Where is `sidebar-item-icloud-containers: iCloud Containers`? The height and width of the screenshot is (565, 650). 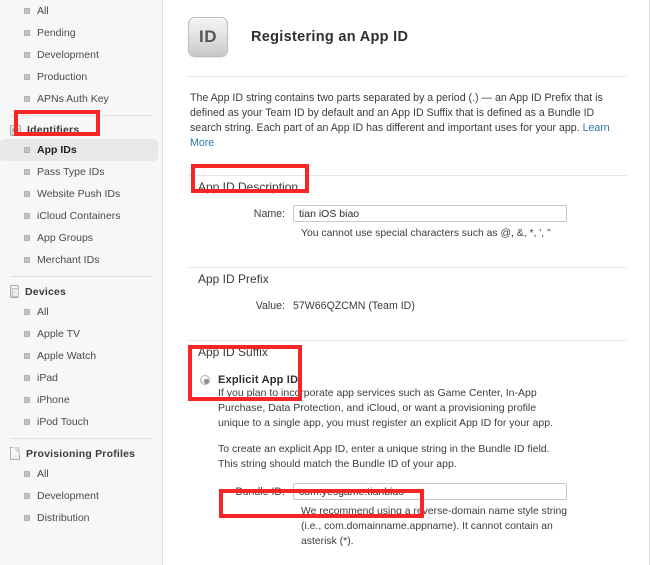
sidebar-item-icloud-containers: iCloud Containers is located at coordinates (81, 216).